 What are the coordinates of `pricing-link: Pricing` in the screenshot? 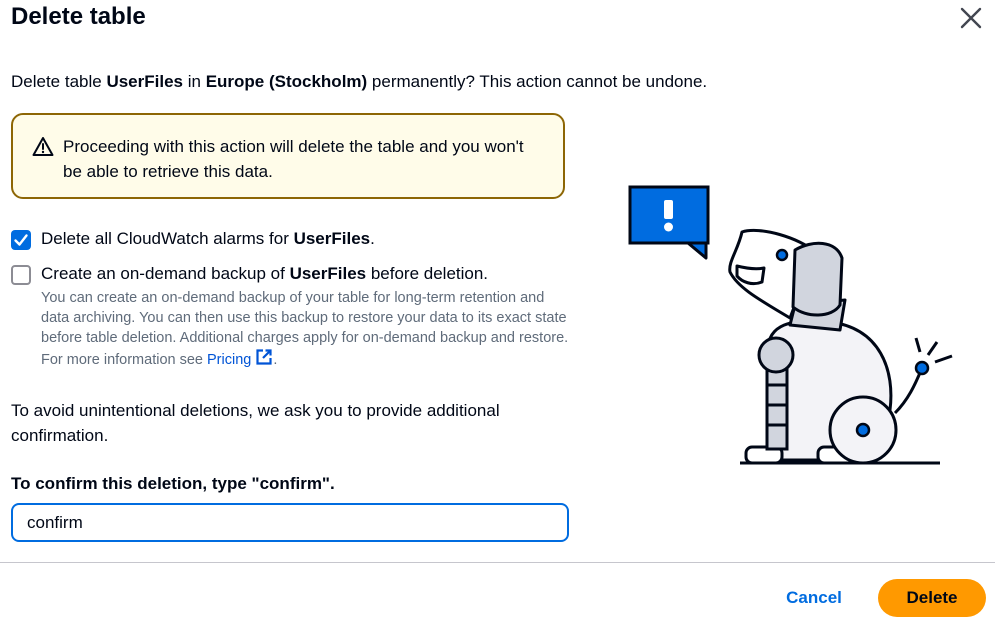 It's located at (240, 358).